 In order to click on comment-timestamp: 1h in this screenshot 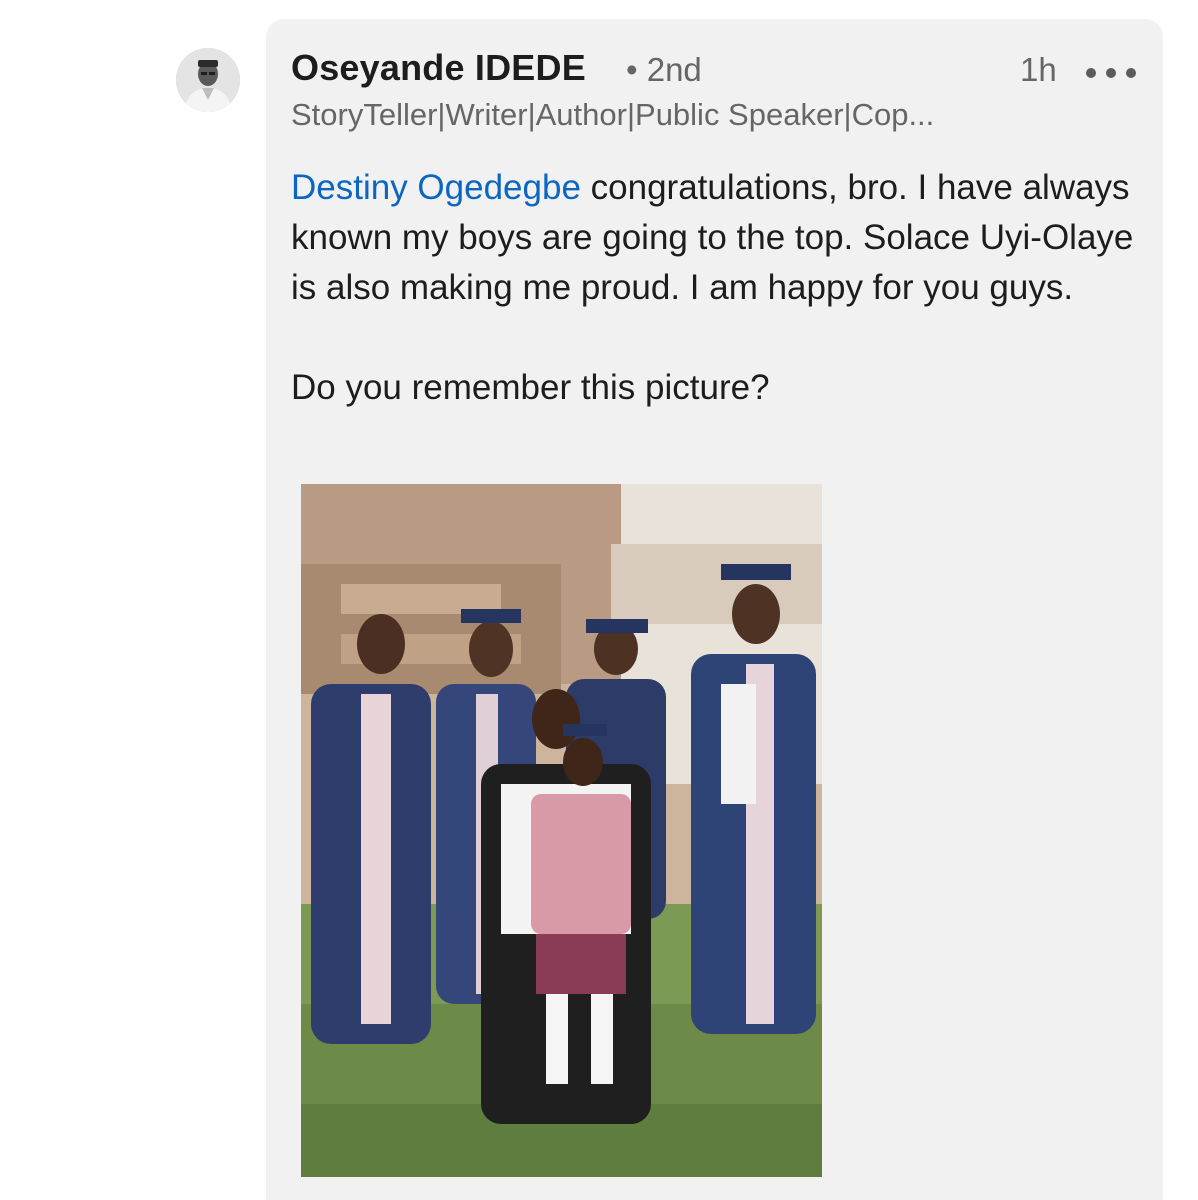, I will do `click(1038, 69)`.